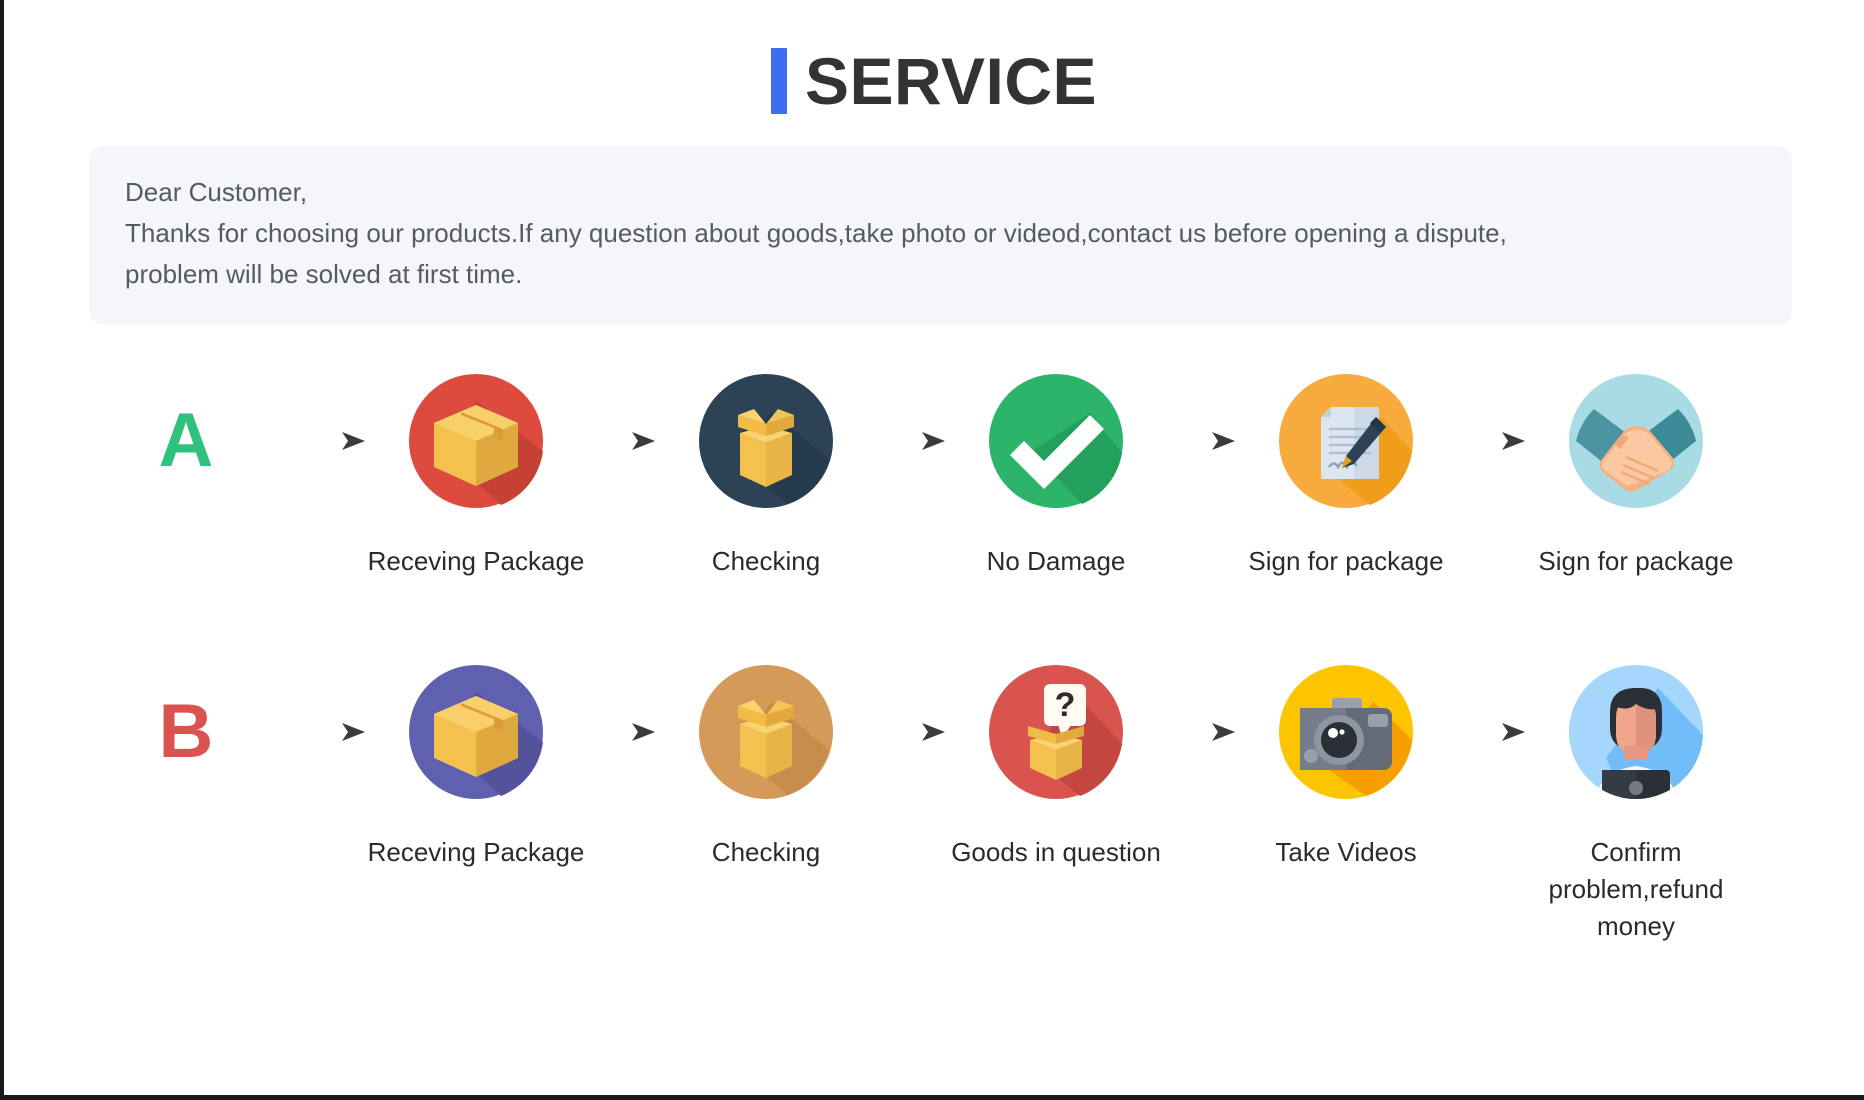 The image size is (1864, 1100). I want to click on flow-a-step-3: No Damage, so click(1056, 474).